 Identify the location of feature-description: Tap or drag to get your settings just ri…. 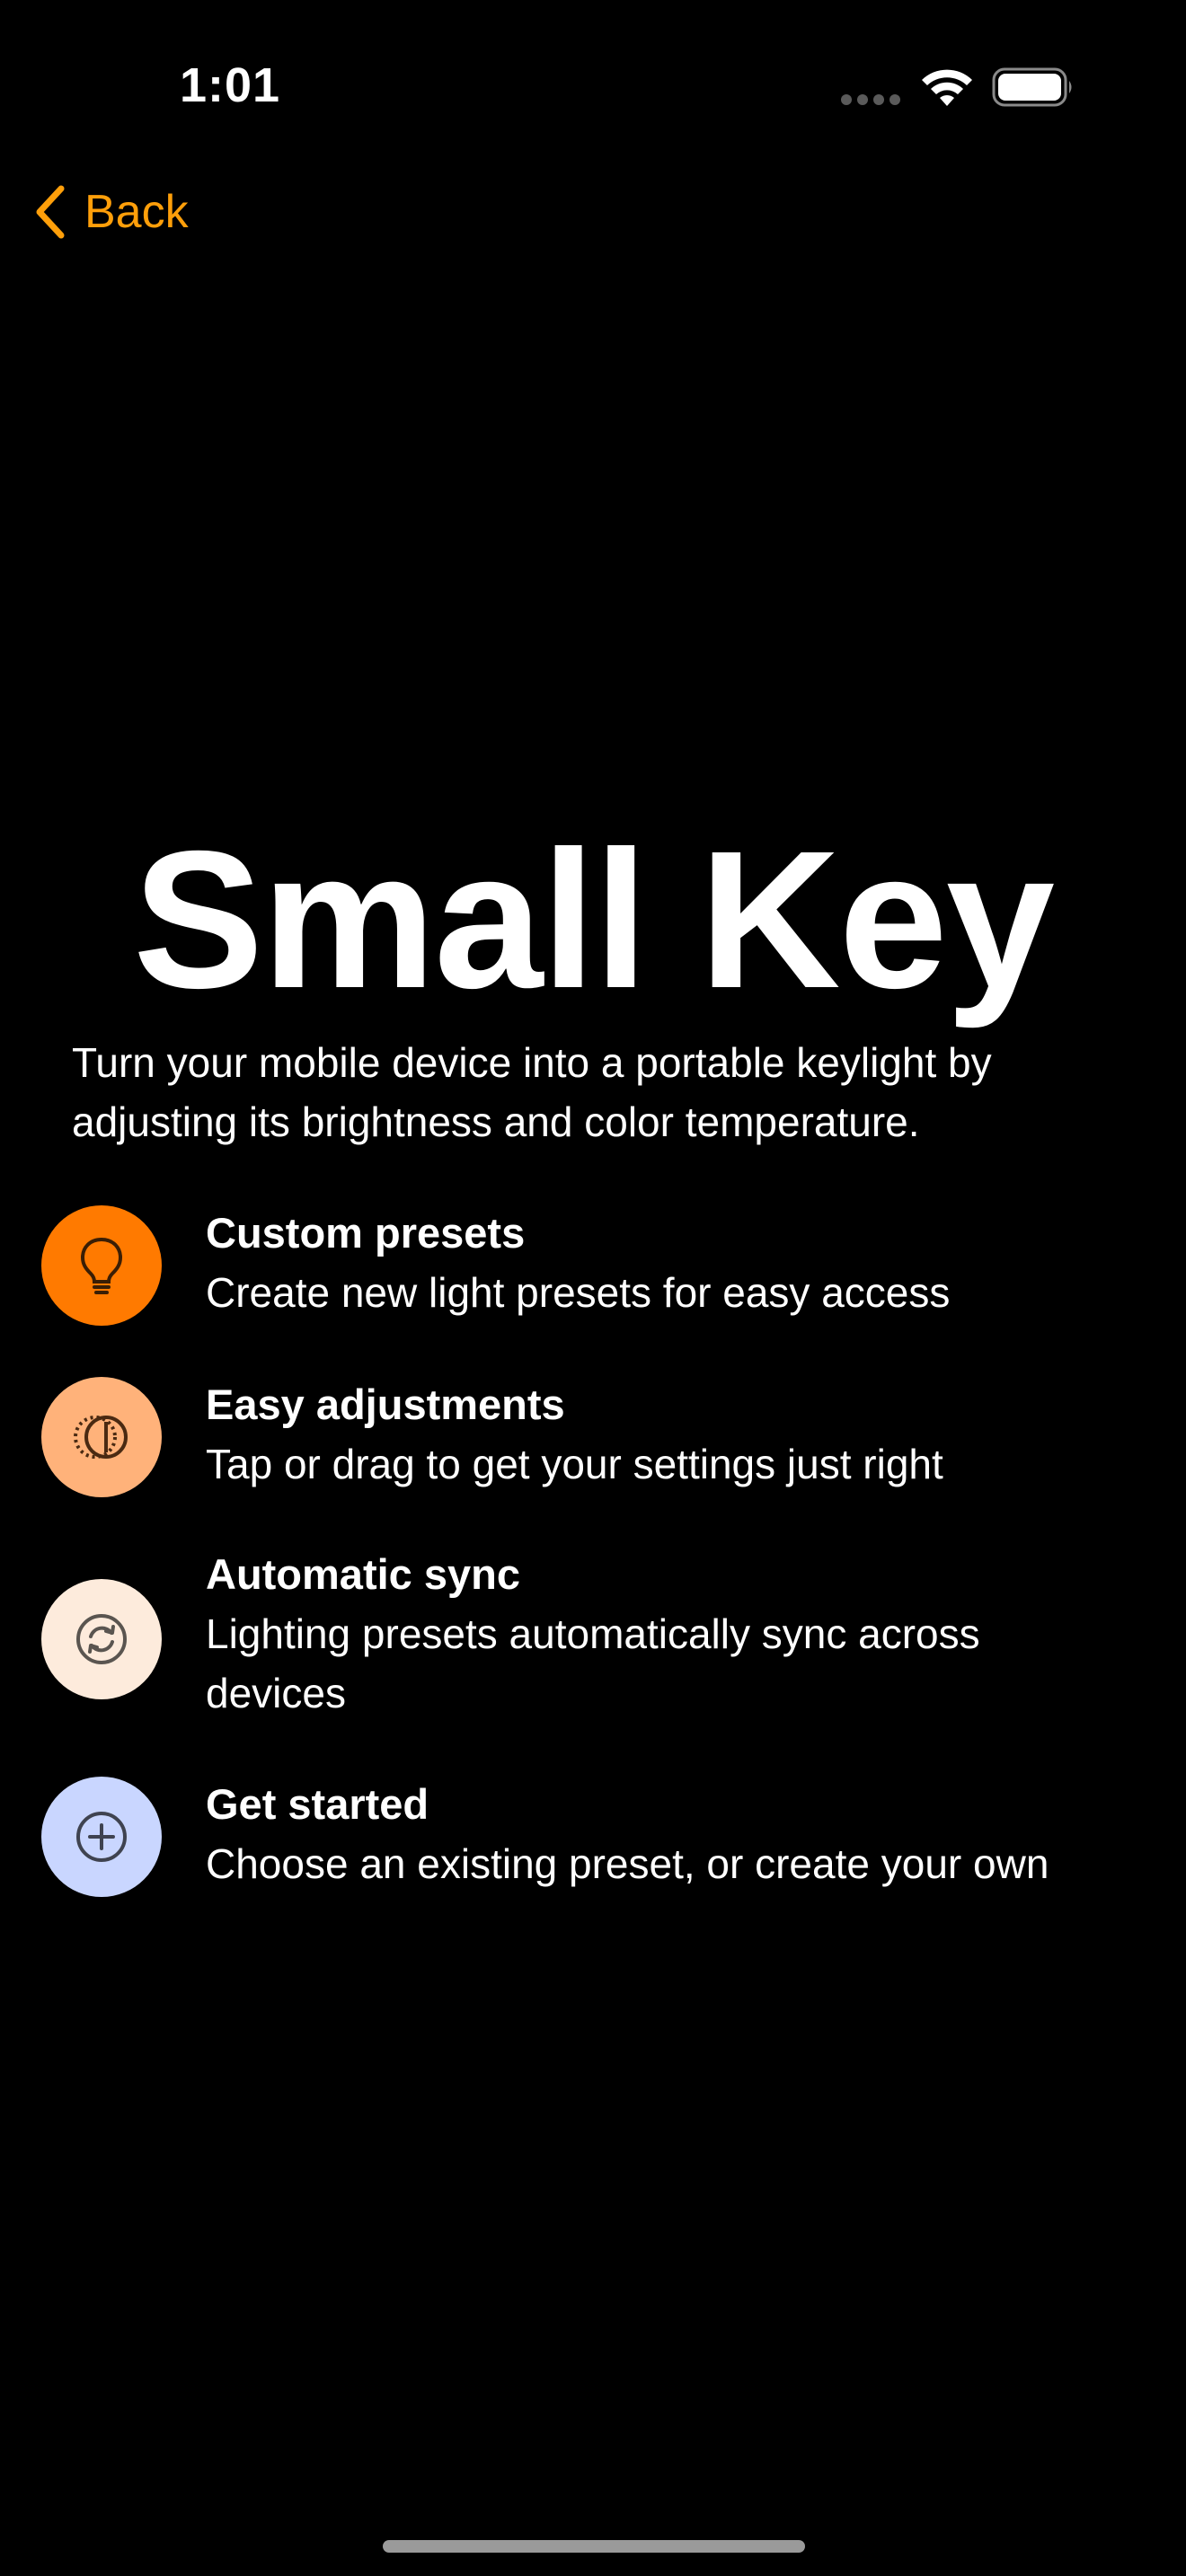
(574, 1464).